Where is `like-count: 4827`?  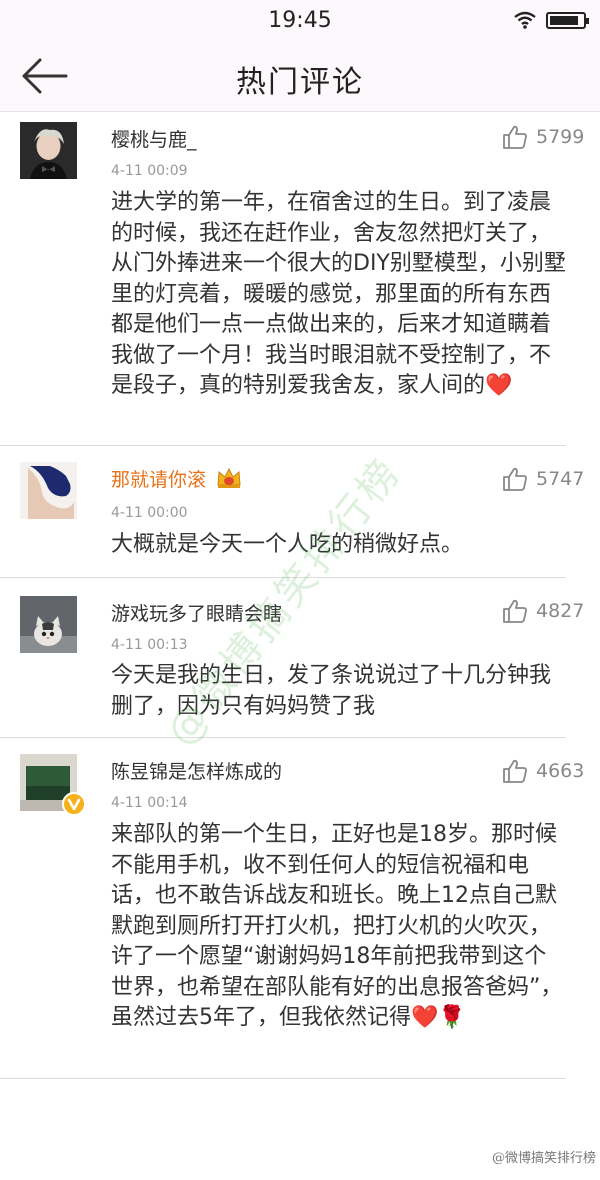 like-count: 4827 is located at coordinates (560, 611).